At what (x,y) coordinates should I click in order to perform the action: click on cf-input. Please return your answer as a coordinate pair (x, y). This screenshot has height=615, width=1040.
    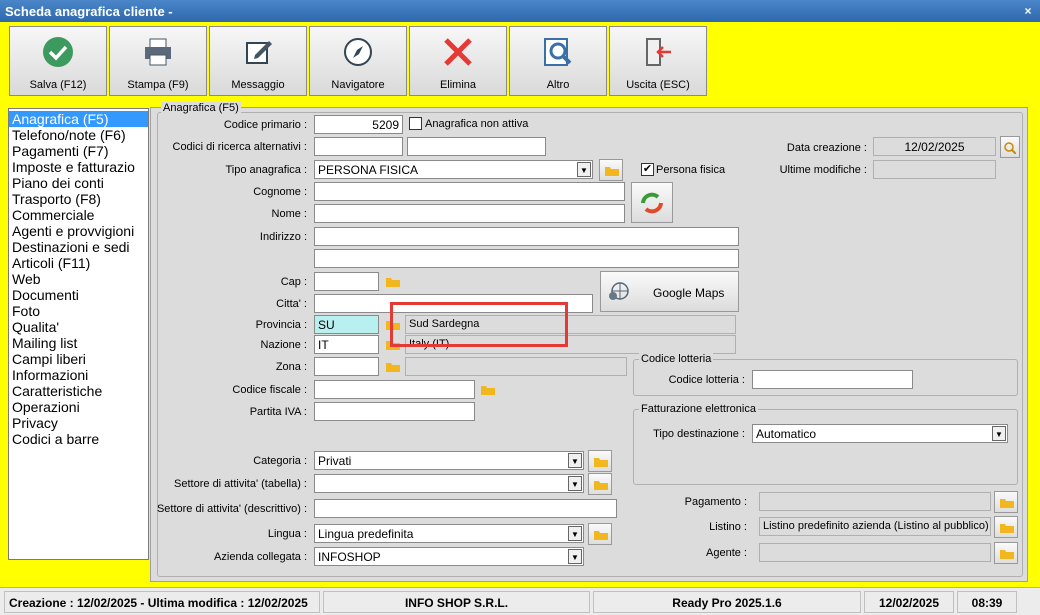
    Looking at the image, I should click on (394, 389).